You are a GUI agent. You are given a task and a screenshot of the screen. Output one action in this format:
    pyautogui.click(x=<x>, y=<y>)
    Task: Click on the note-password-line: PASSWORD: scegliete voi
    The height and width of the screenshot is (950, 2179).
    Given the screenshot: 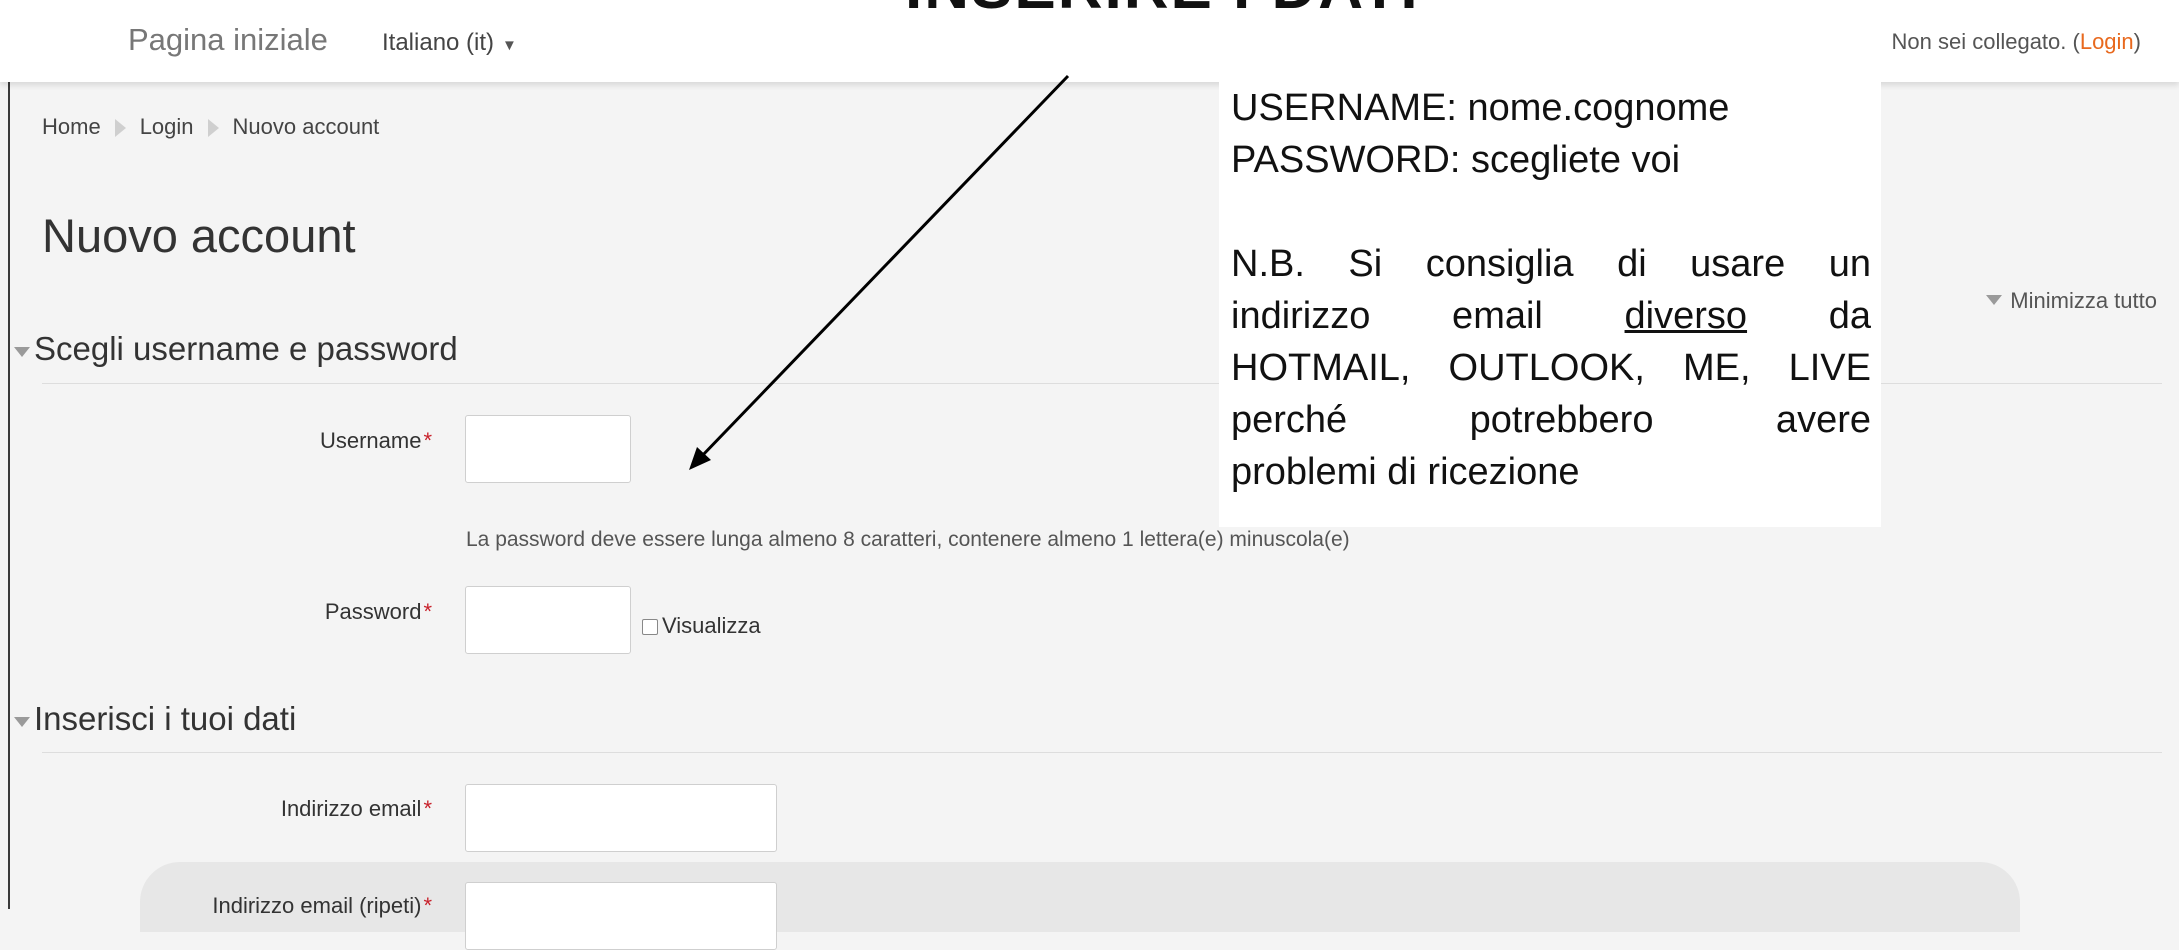 What is the action you would take?
    pyautogui.click(x=1456, y=160)
    